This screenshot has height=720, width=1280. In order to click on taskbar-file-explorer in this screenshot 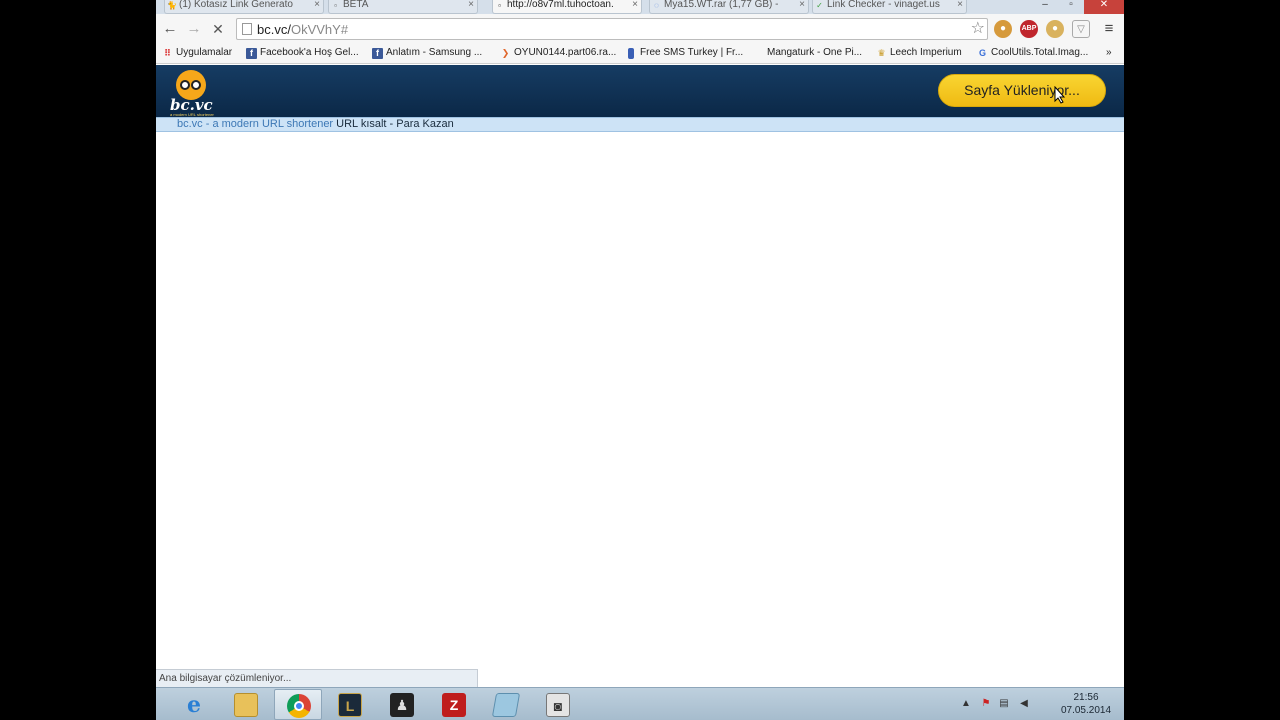, I will do `click(246, 704)`.